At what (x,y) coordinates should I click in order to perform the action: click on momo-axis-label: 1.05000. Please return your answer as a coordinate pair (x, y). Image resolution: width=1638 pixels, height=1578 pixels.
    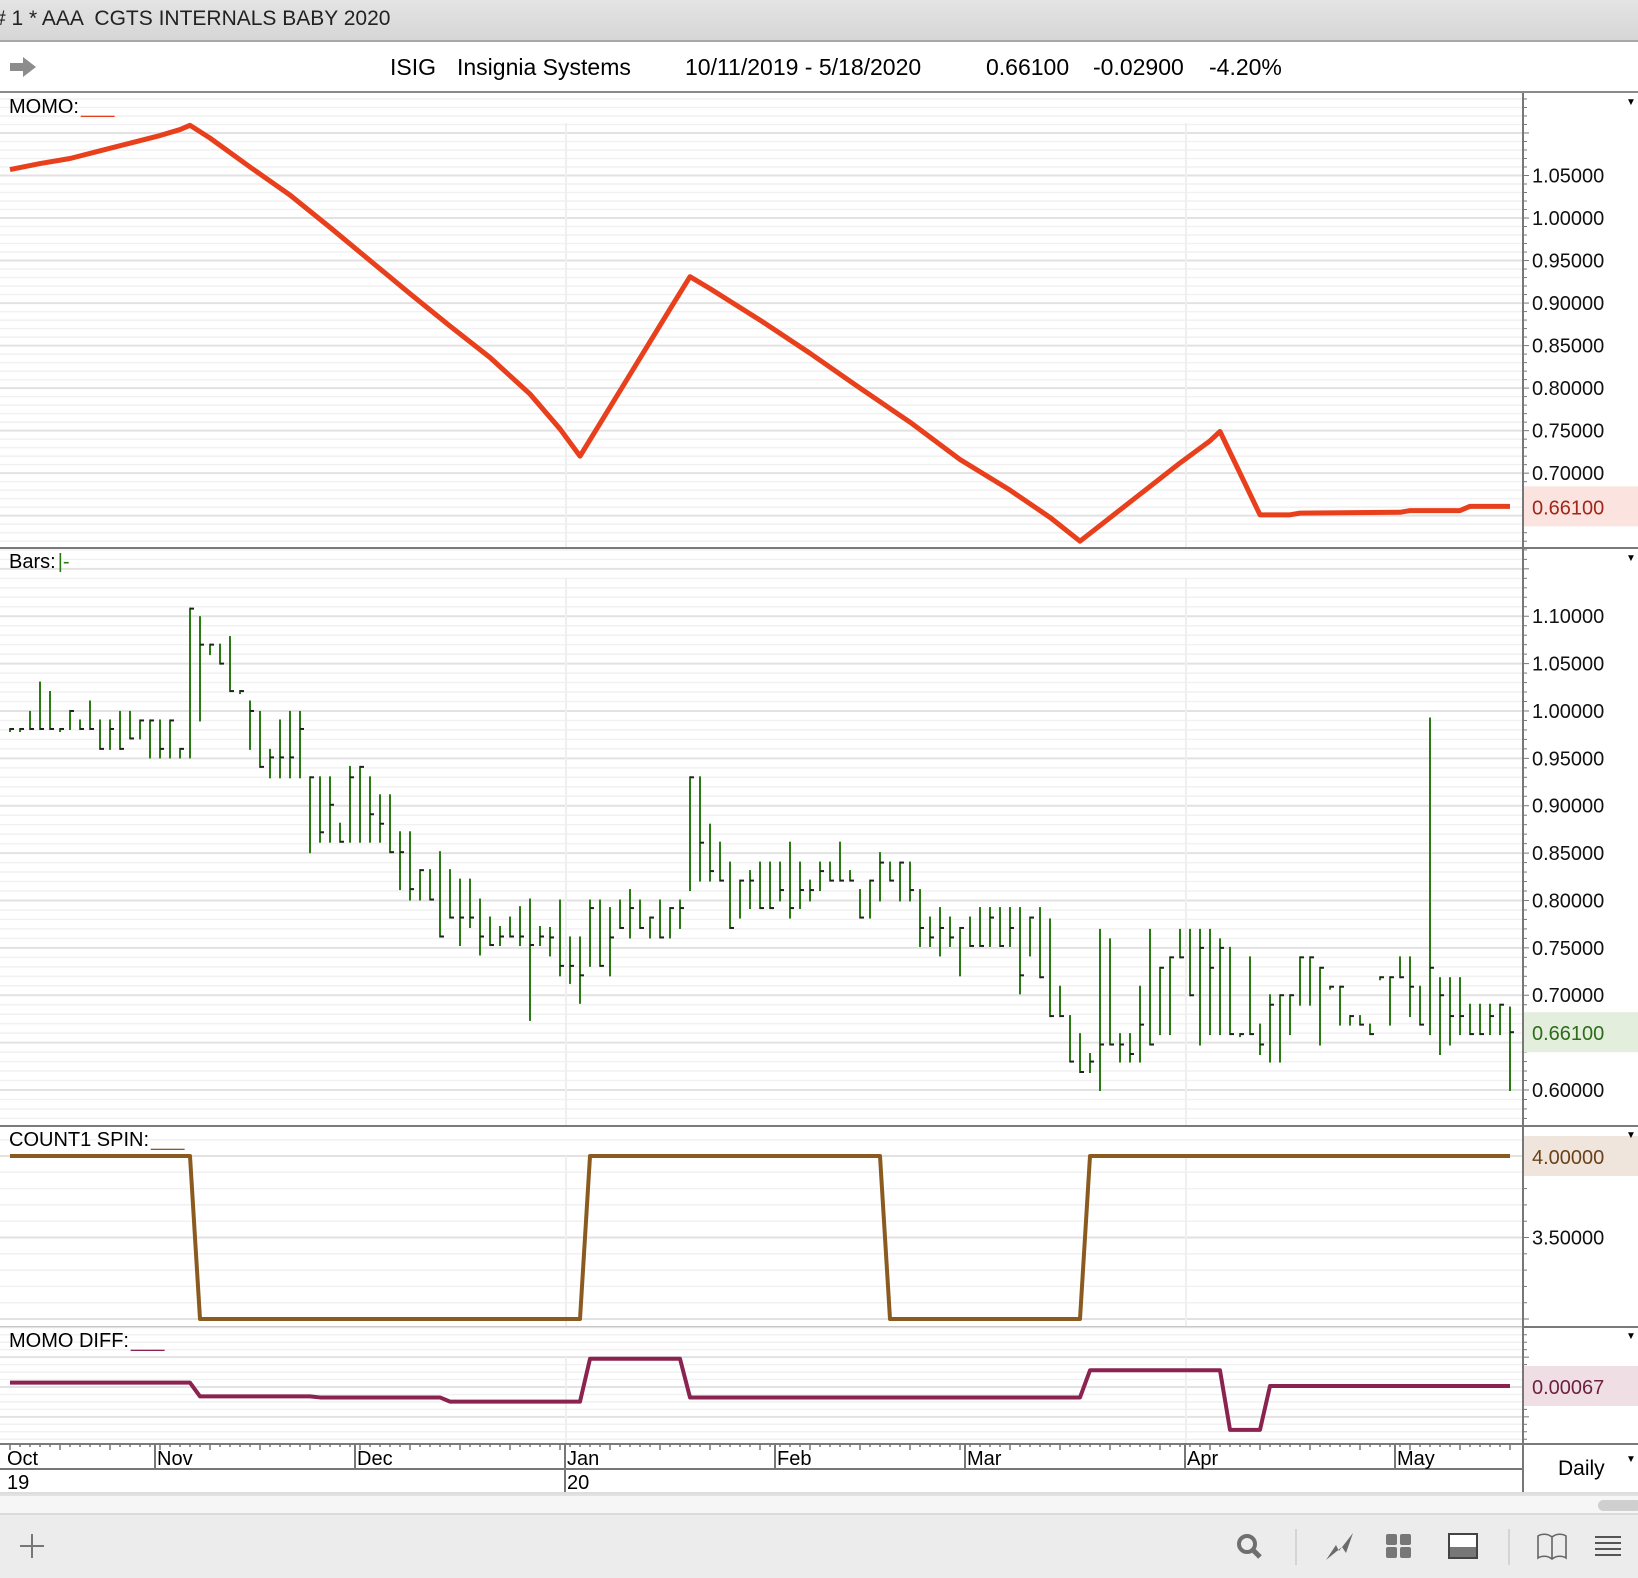
    Looking at the image, I should click on (1568, 176).